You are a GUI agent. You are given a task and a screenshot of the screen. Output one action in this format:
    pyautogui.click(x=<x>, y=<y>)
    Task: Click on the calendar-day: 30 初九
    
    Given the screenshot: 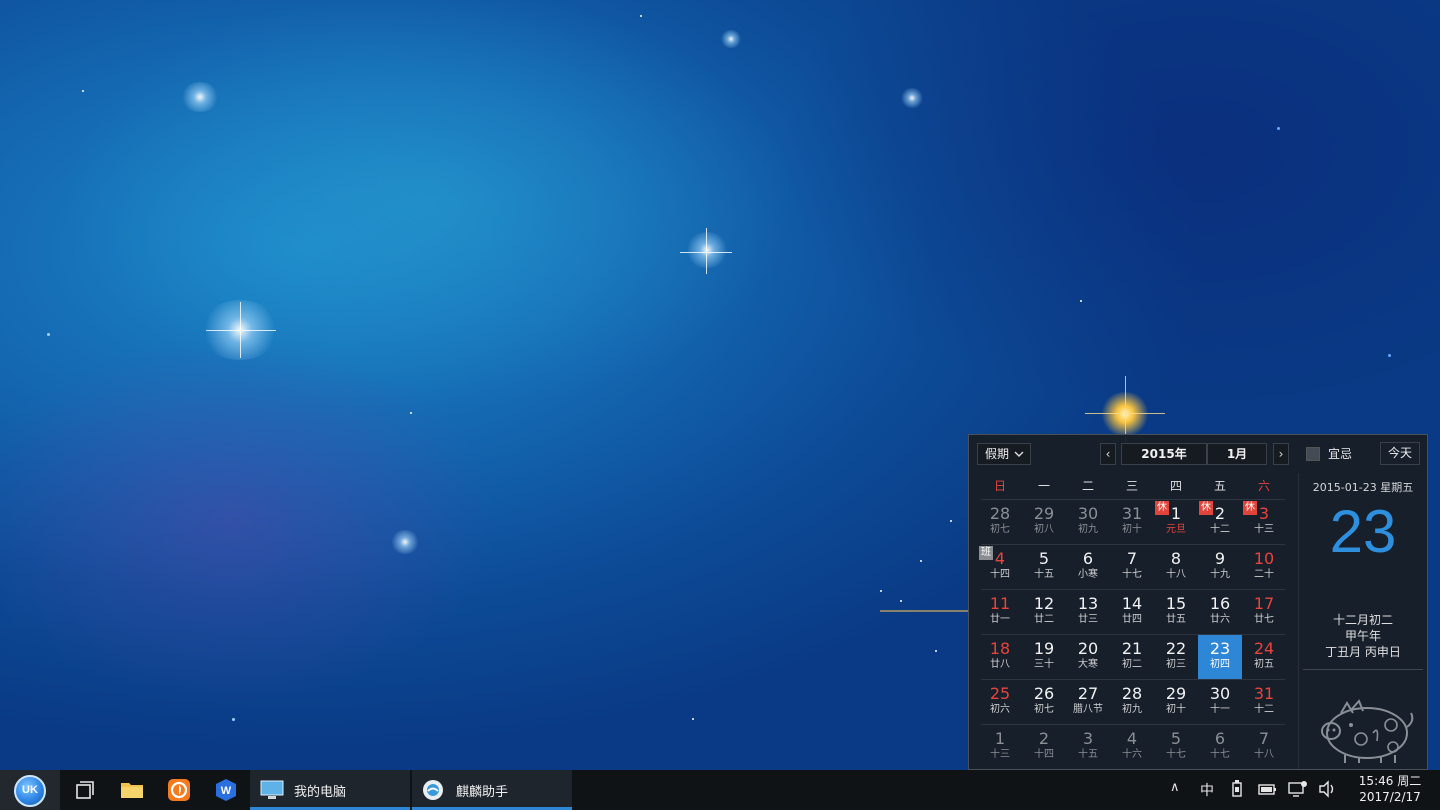 What is the action you would take?
    pyautogui.click(x=1088, y=522)
    